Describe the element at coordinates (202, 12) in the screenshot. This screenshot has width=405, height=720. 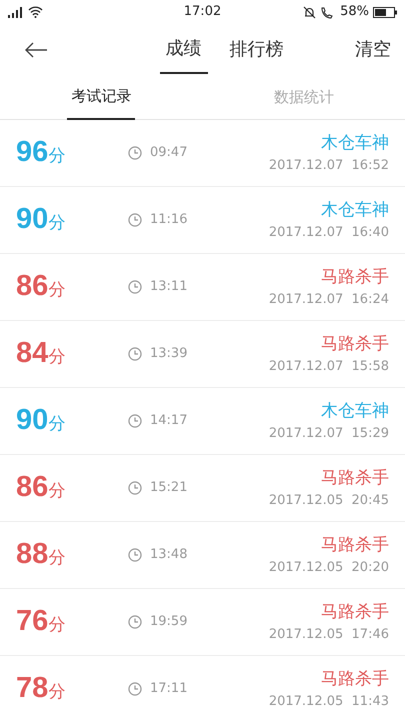
I see `status-time: 17:02` at that location.